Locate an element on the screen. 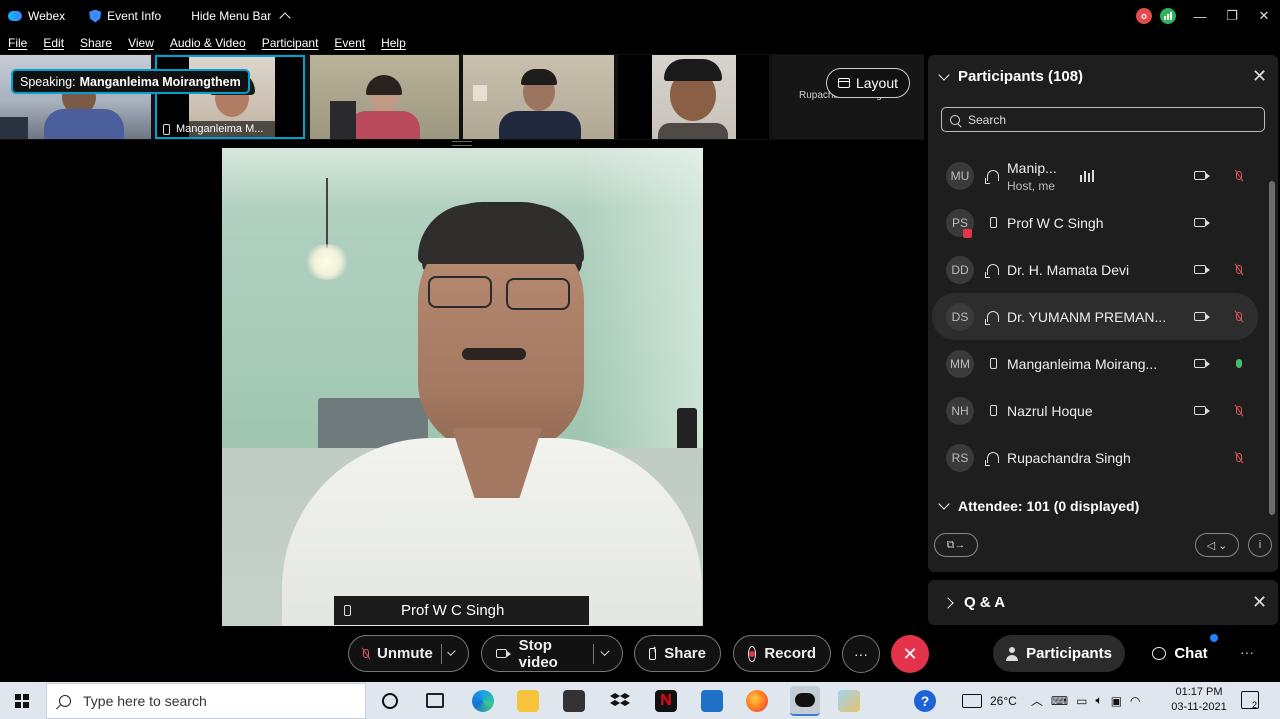 The image size is (1280, 719). volume-icon: 🔈︎ is located at coordinates (1099, 700).